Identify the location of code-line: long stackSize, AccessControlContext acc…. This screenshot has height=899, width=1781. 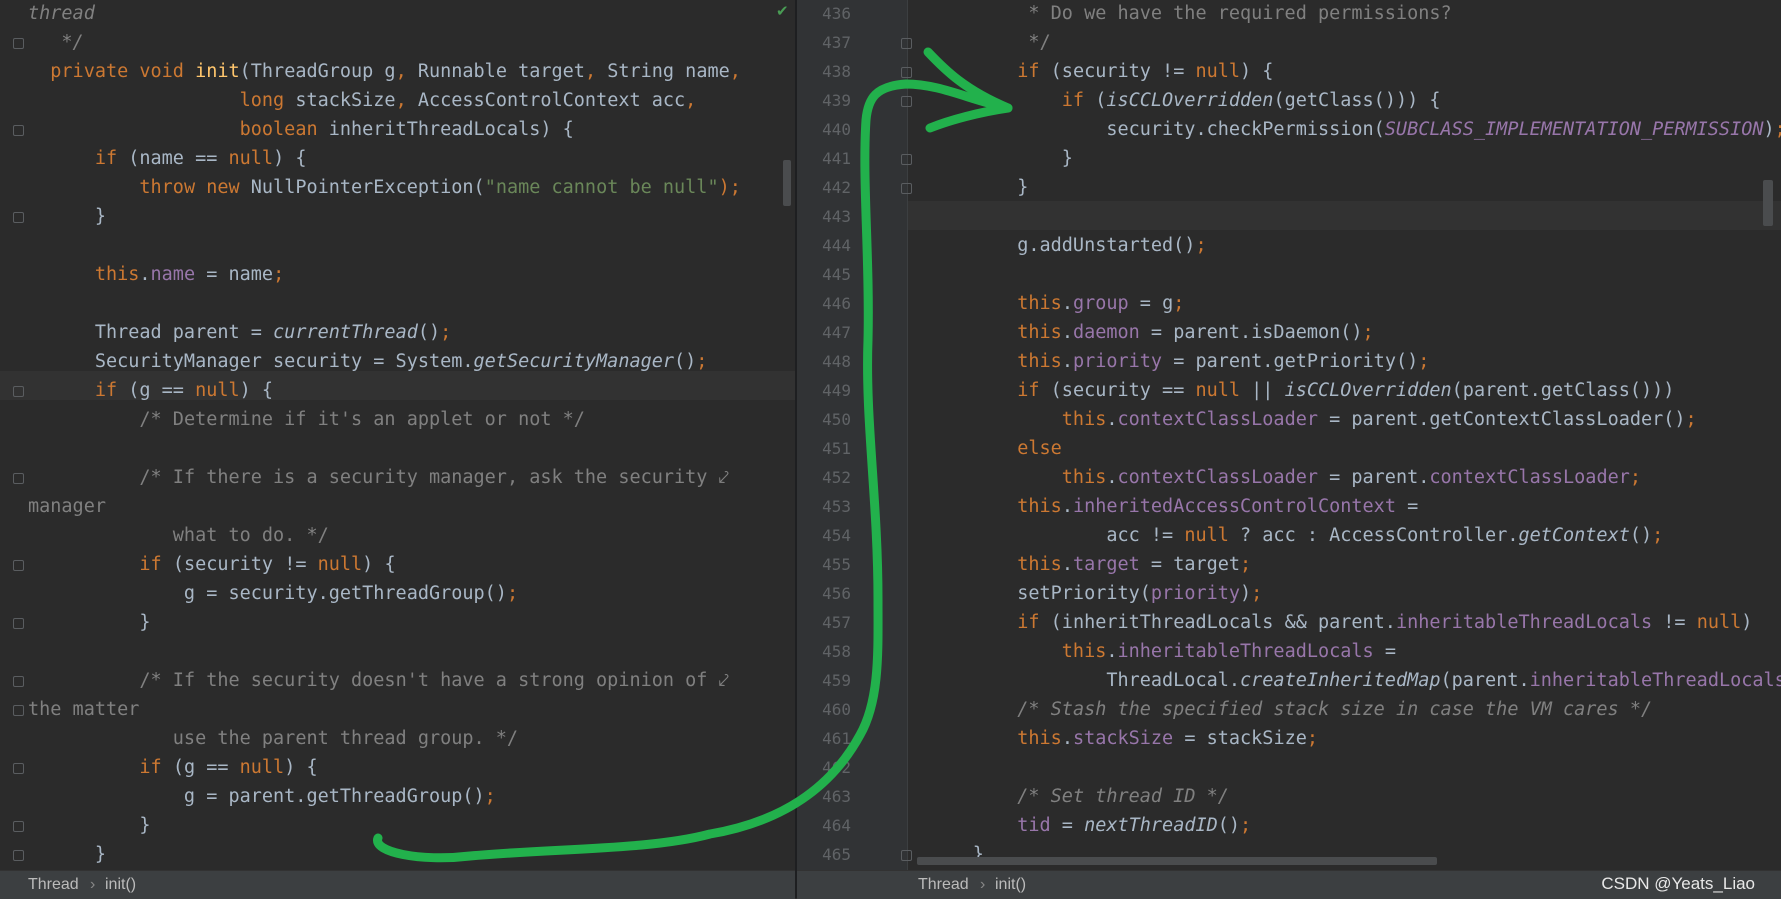
(362, 100).